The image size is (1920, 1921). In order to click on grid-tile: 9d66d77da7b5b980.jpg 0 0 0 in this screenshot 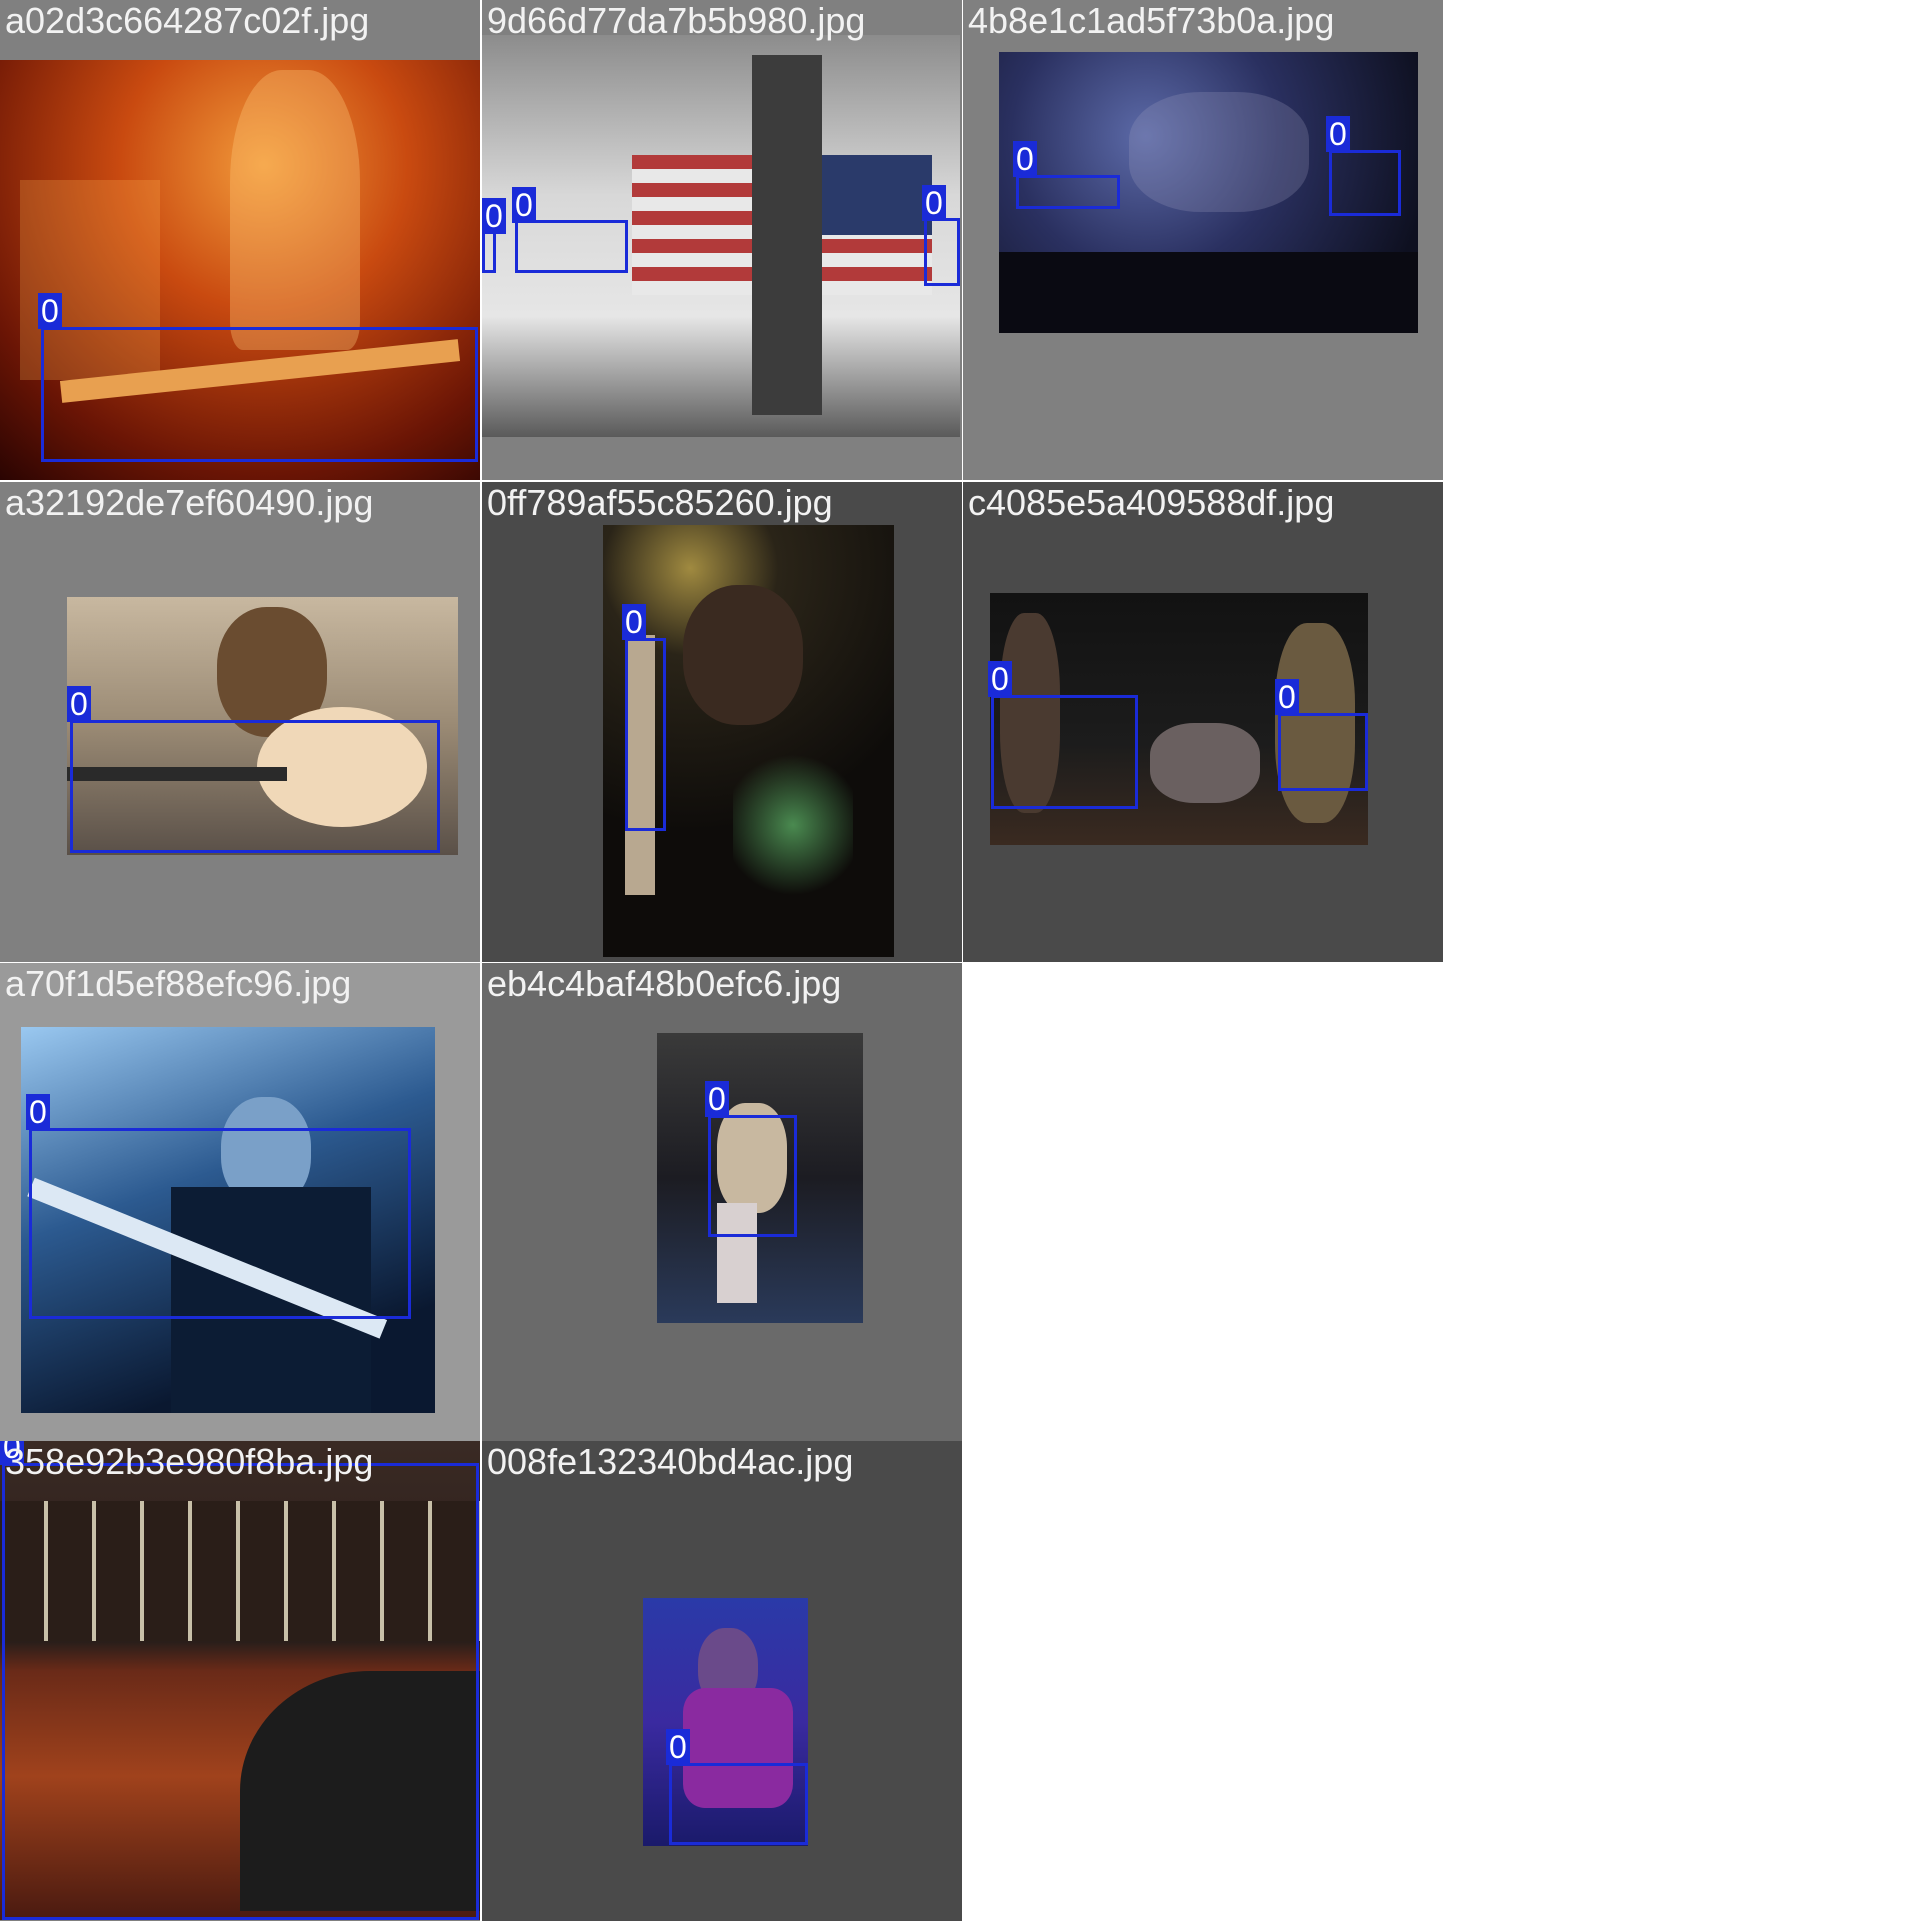, I will do `click(722, 240)`.